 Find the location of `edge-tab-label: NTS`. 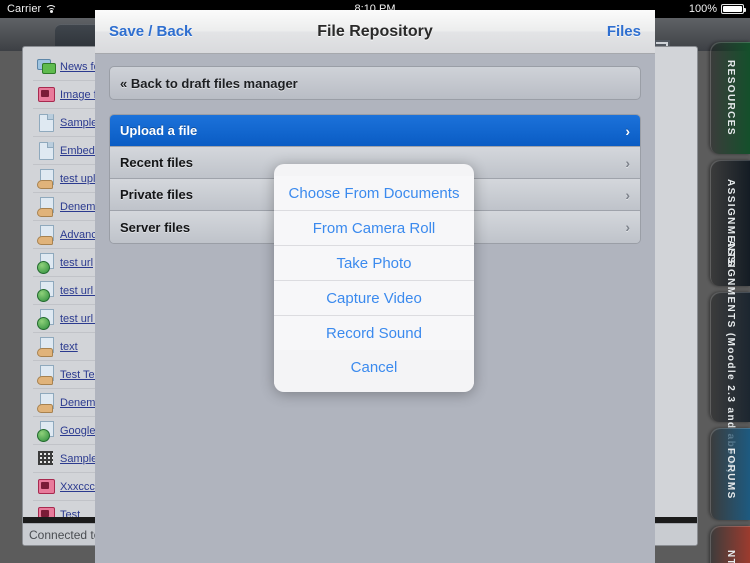

edge-tab-label: NTS is located at coordinates (730, 556).